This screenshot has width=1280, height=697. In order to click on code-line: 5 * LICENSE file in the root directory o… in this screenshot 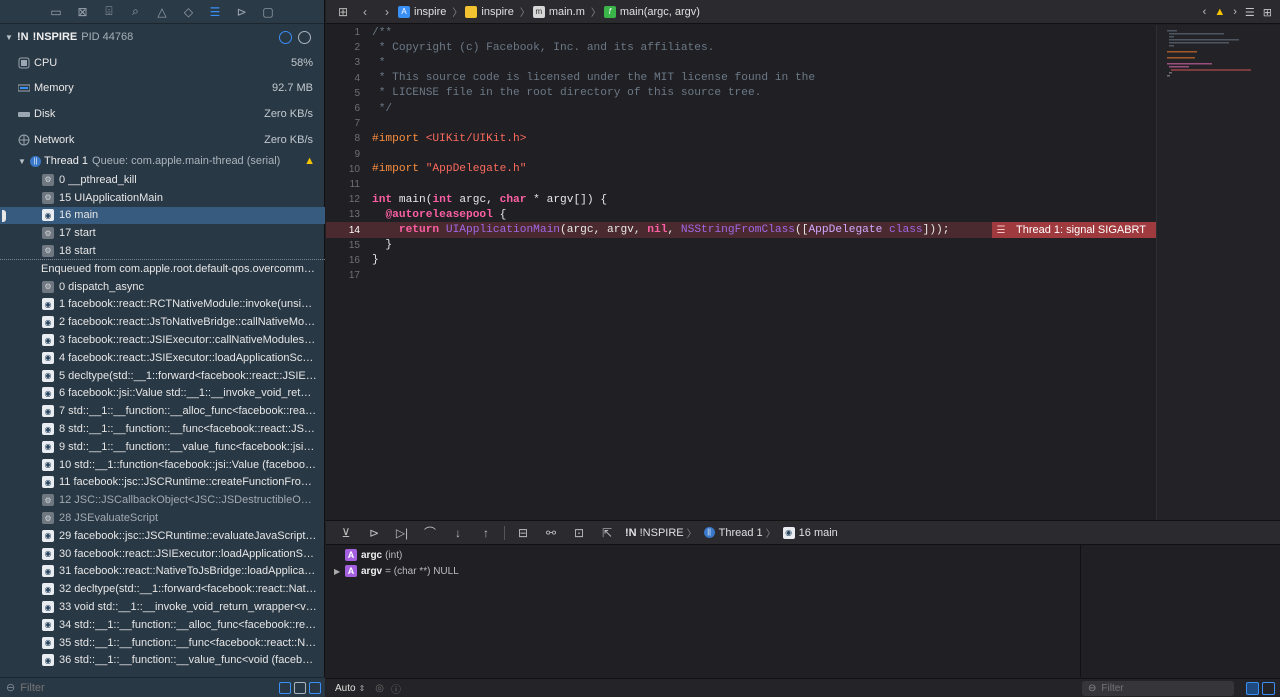, I will do `click(741, 93)`.